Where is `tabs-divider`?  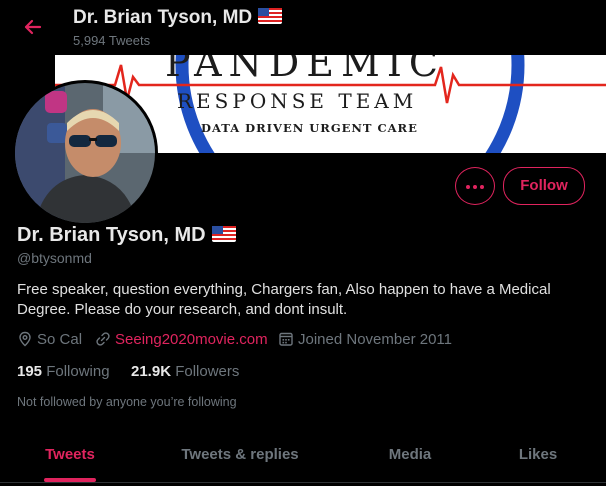 tabs-divider is located at coordinates (303, 482).